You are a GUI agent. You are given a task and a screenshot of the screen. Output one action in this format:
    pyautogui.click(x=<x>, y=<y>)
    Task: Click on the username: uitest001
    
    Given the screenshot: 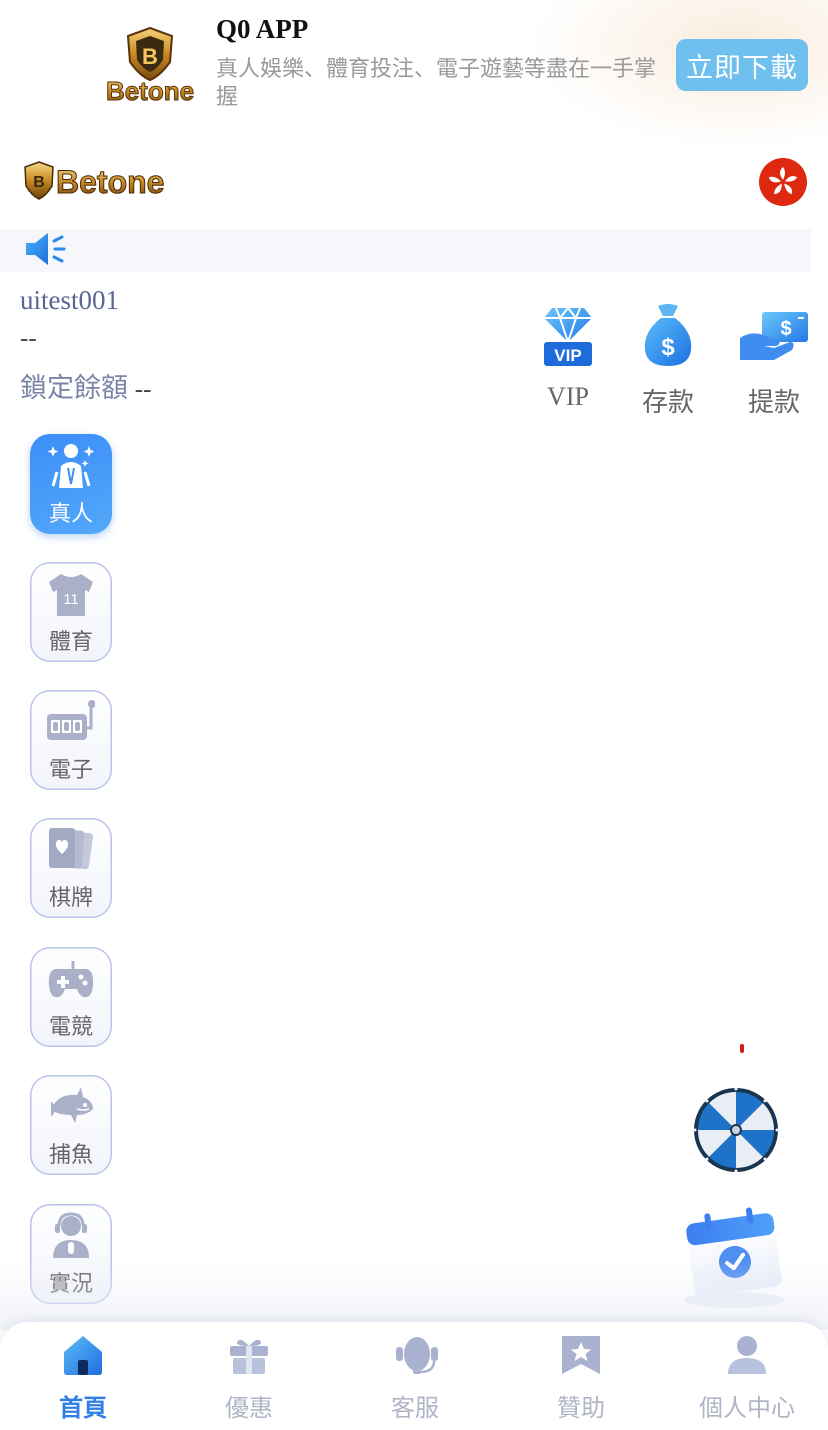 What is the action you would take?
    pyautogui.click(x=69, y=300)
    